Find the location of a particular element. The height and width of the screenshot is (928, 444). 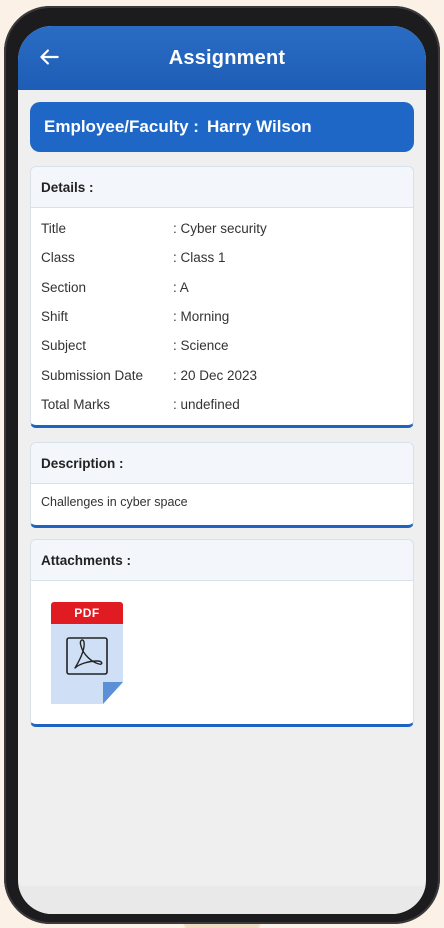

pdf-file-icon: PDF is located at coordinates (87, 653).